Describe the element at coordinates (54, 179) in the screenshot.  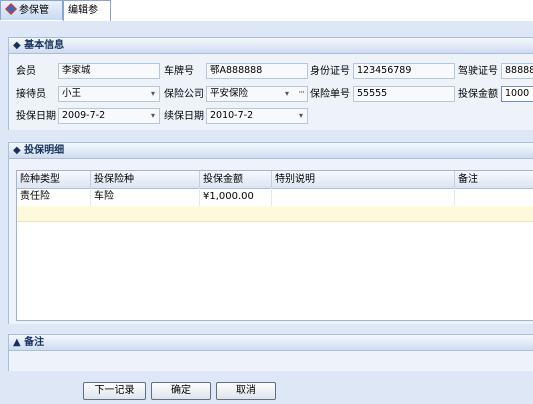
I see `column-header: 险种类型` at that location.